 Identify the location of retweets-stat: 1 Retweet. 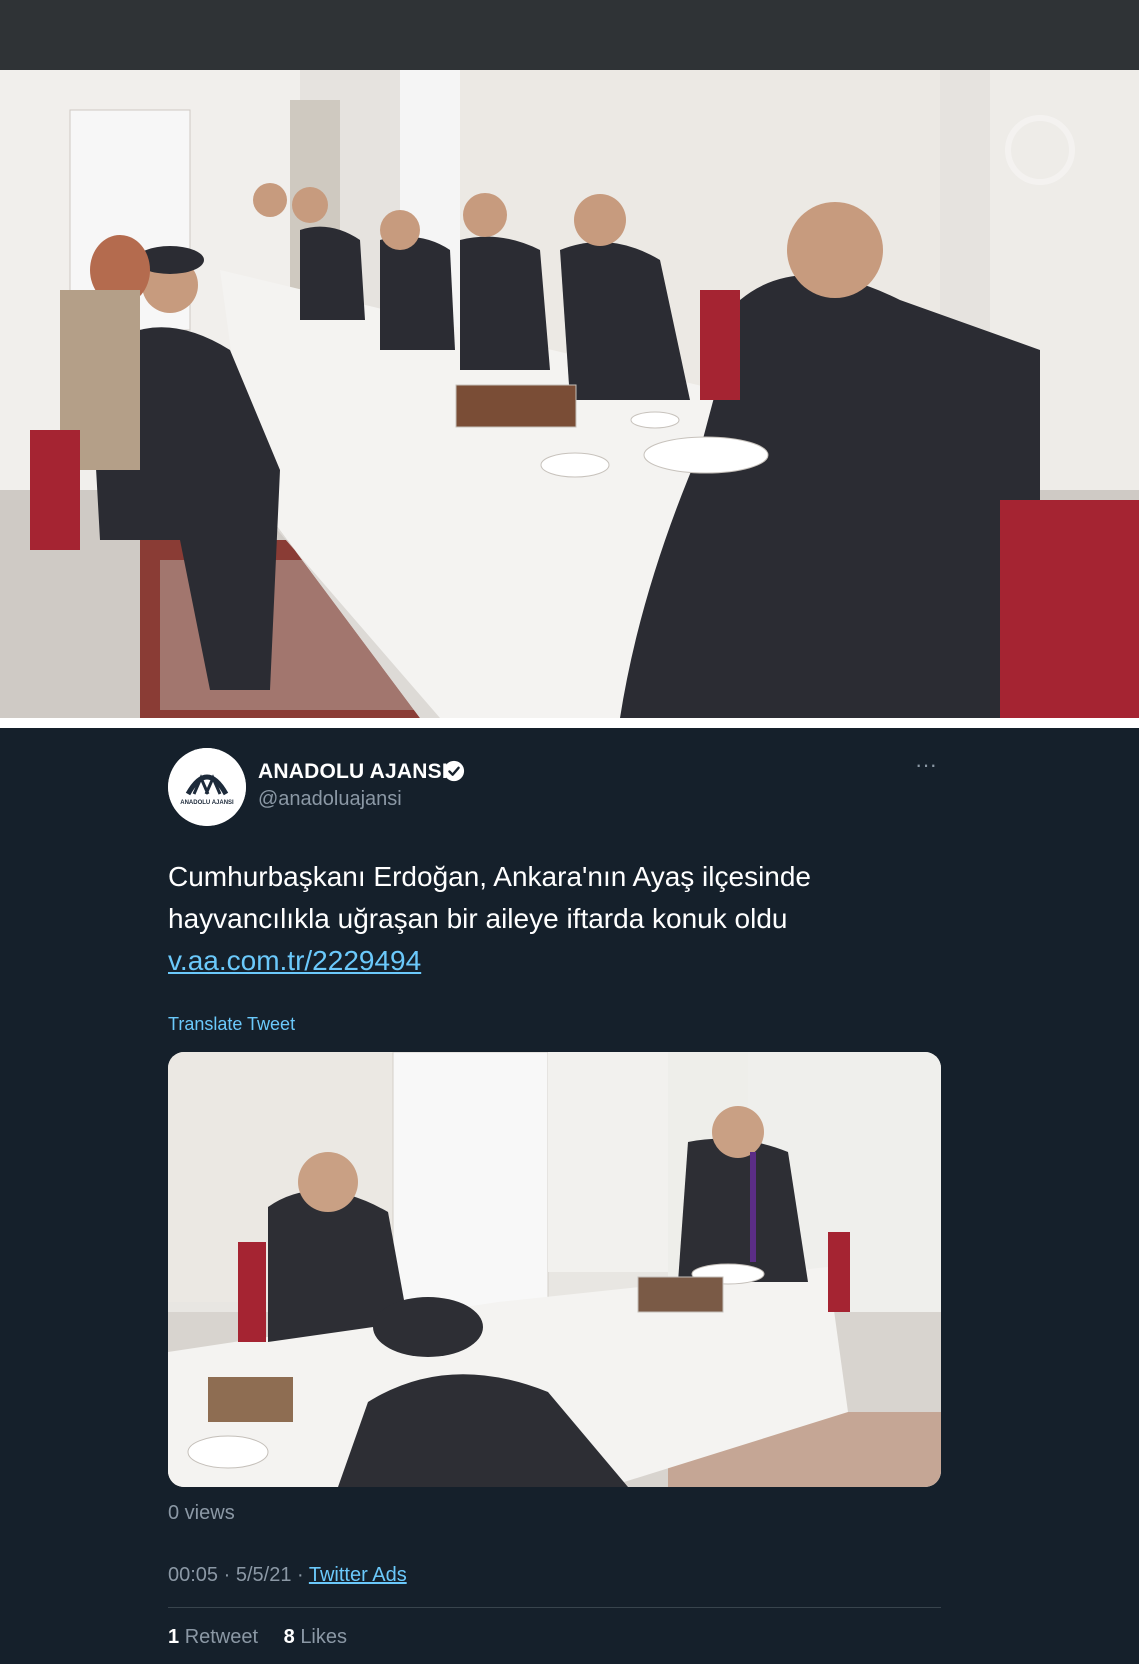
(218, 1637).